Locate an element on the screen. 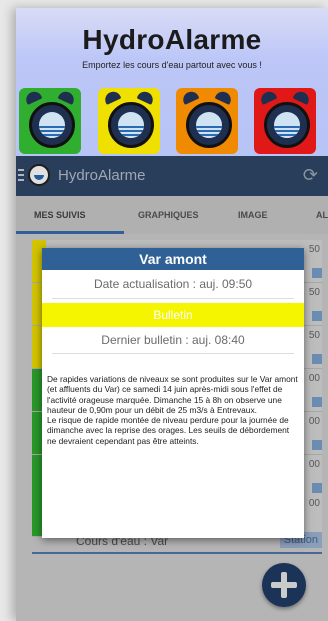  dialog-title: Var amont is located at coordinates (173, 259).